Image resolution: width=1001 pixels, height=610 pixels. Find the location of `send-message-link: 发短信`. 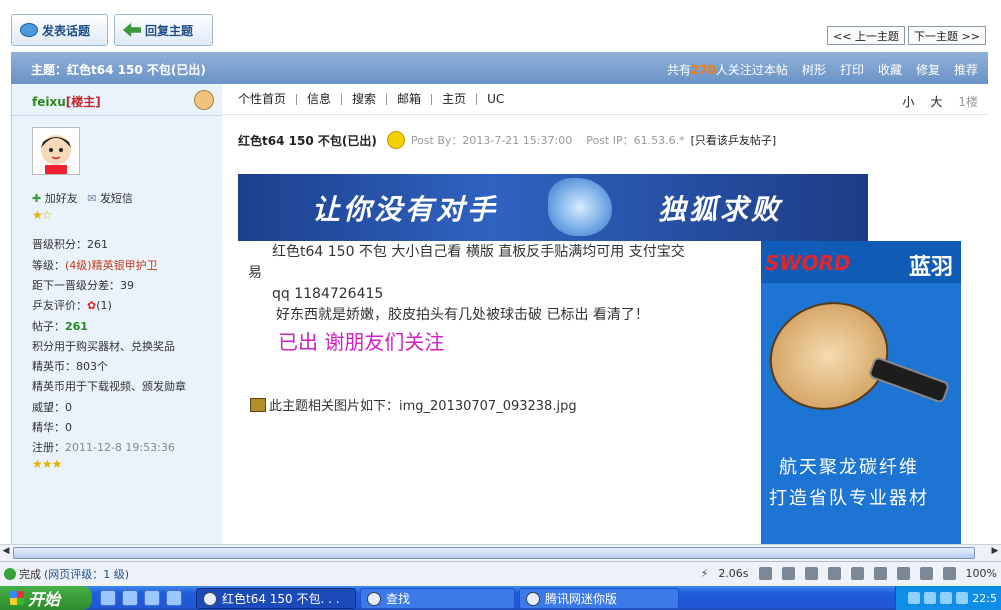

send-message-link: 发短信 is located at coordinates (116, 198).